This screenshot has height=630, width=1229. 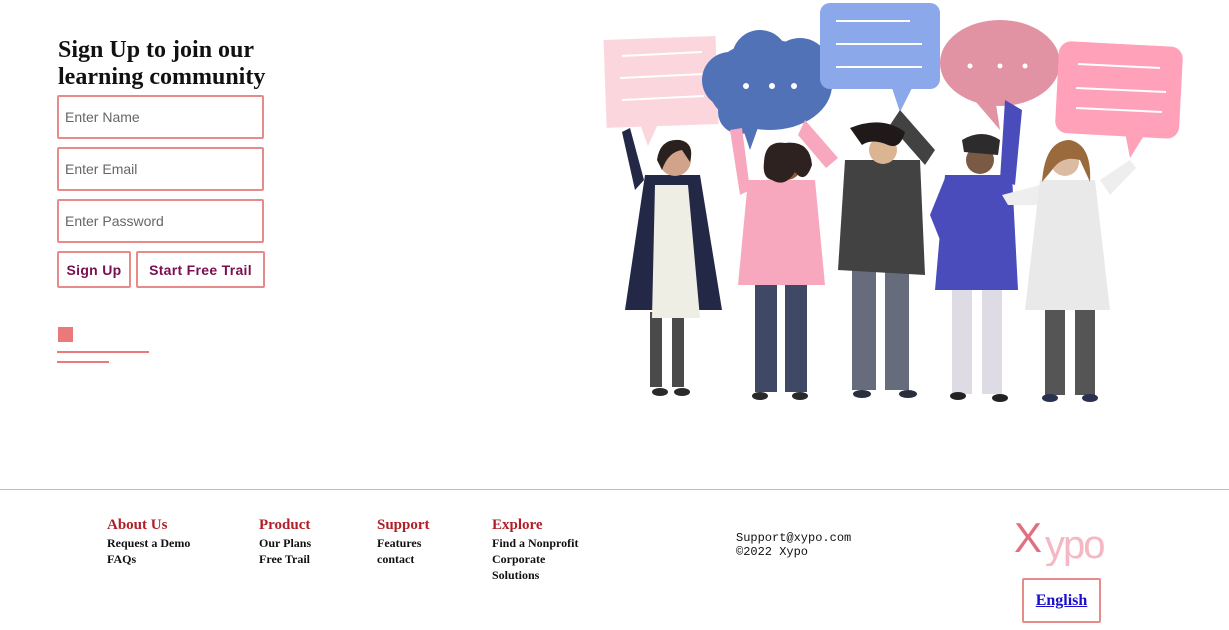 What do you see at coordinates (535, 559) in the screenshot?
I see `footer-link-corporate: Corporate` at bounding box center [535, 559].